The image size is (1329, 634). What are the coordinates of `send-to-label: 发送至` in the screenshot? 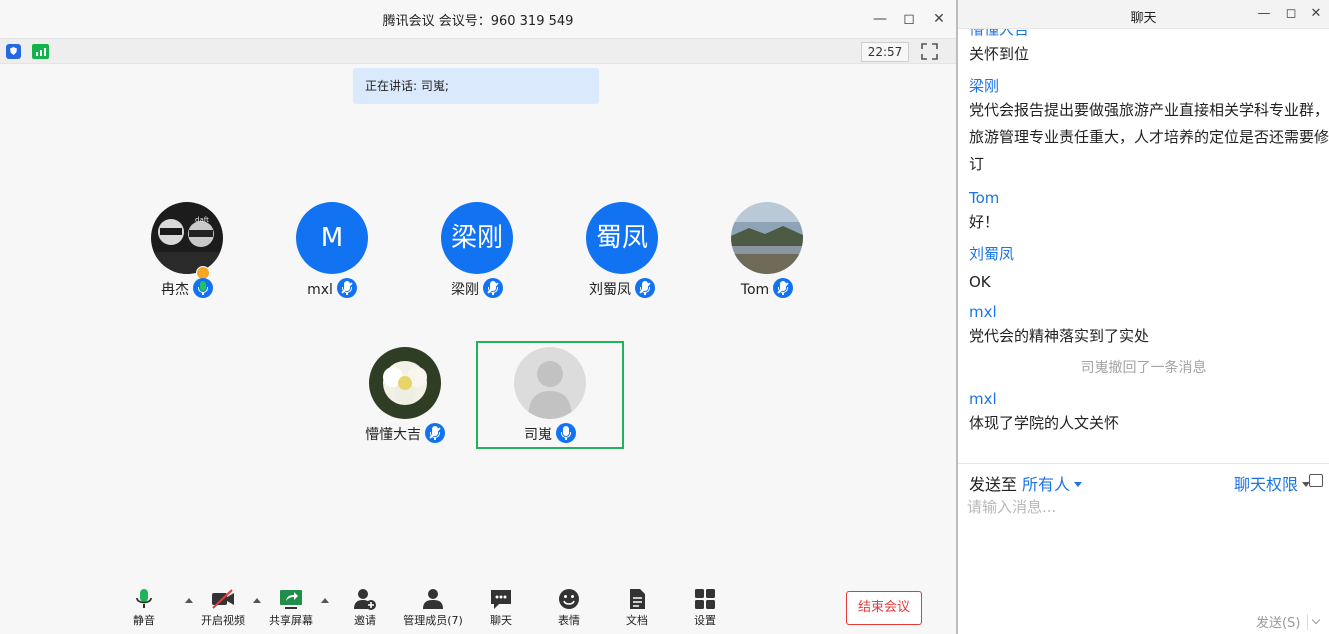 It's located at (993, 484).